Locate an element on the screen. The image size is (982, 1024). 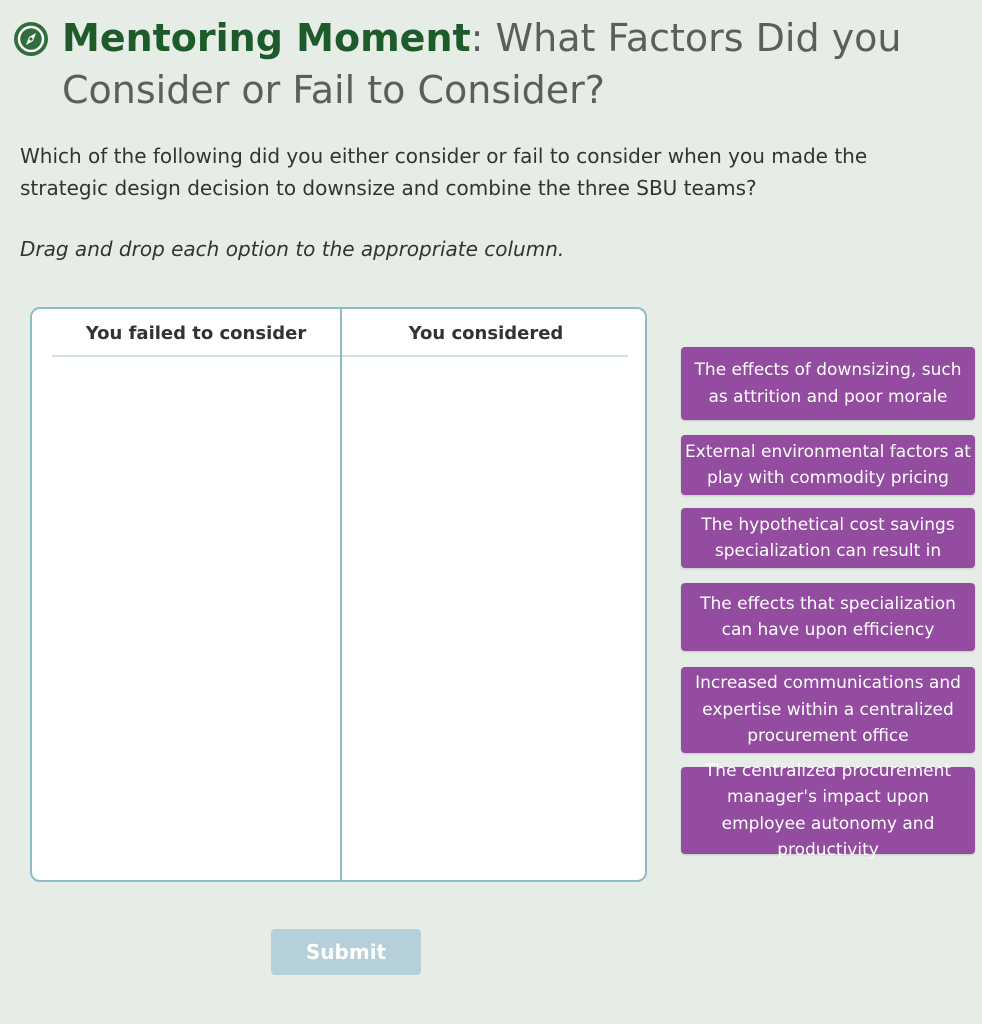
column-header-considered: You considered is located at coordinates (486, 333).